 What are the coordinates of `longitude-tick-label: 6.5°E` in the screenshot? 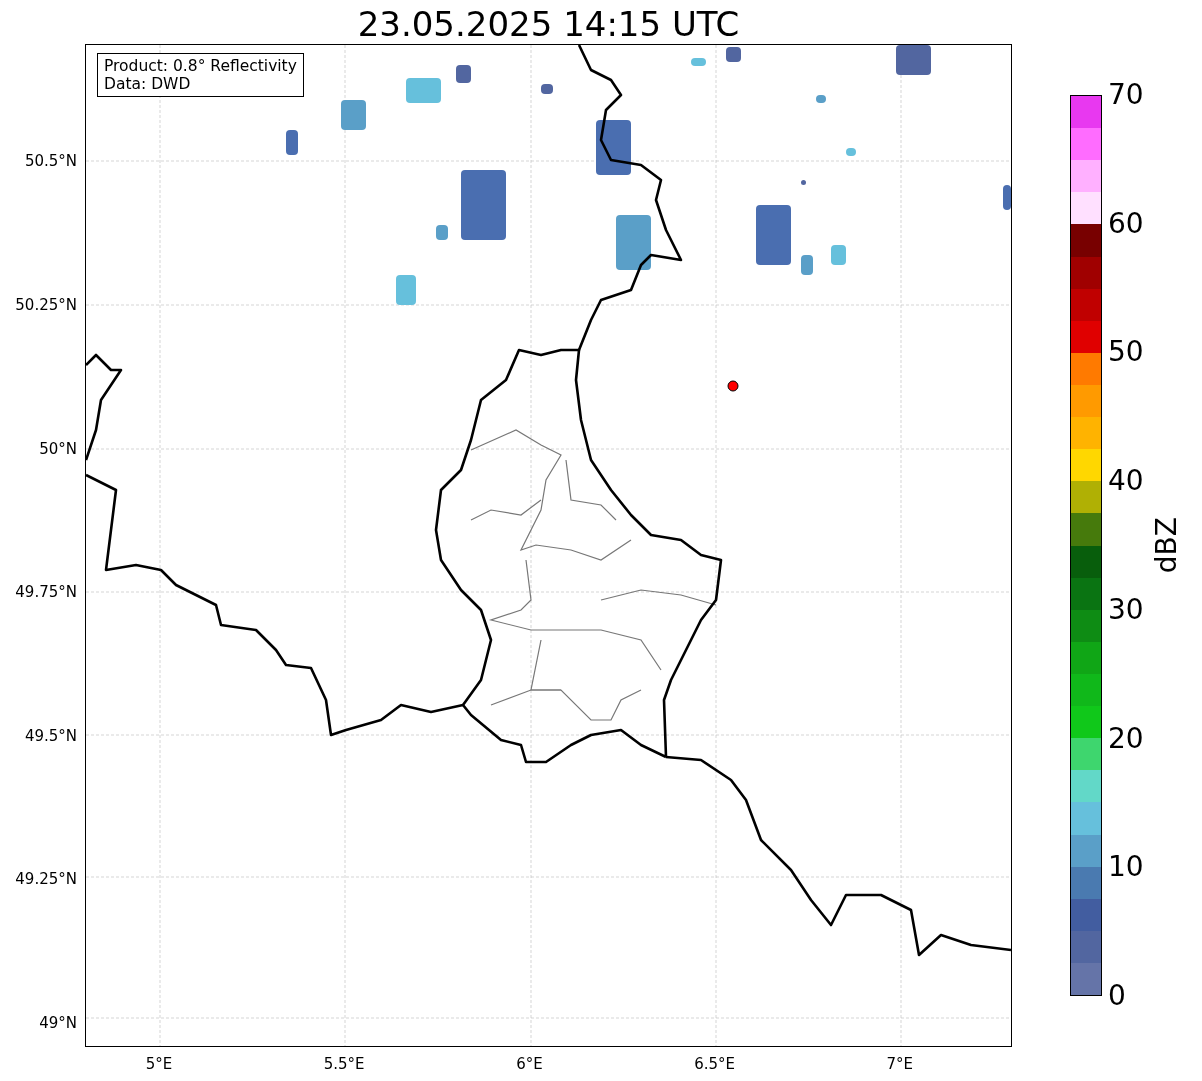 It's located at (714, 1064).